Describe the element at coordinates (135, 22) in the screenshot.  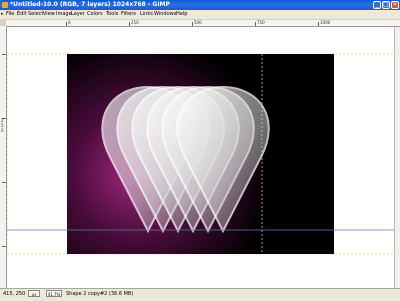
I see `ruler-label-top: 250` at that location.